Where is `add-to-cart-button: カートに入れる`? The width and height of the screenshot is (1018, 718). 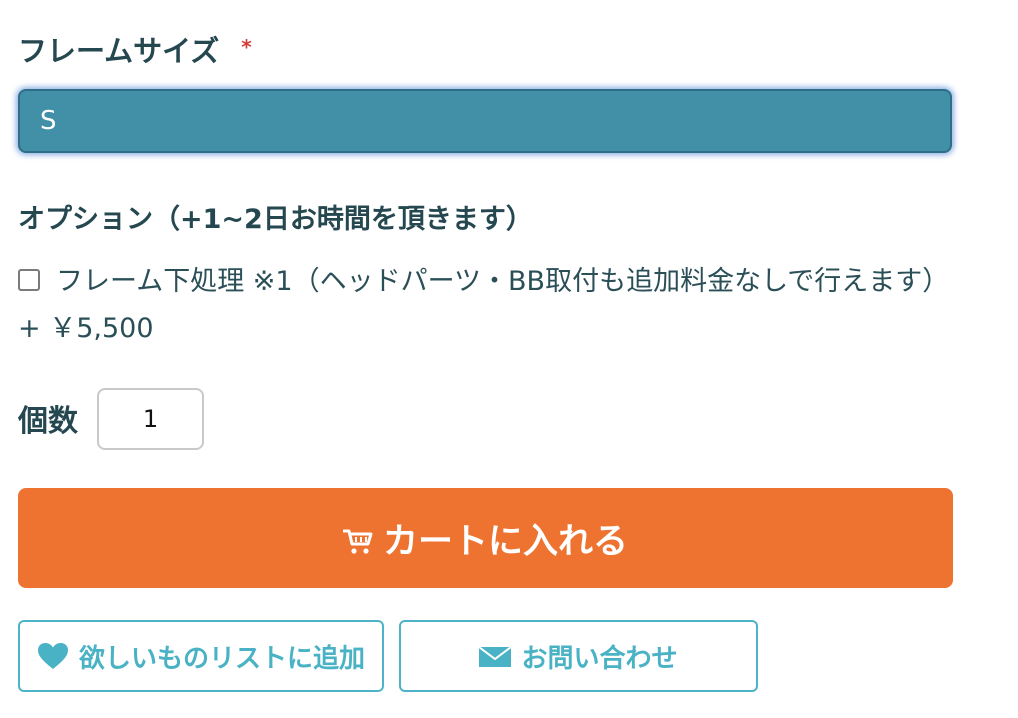 add-to-cart-button: カートに入れる is located at coordinates (485, 538).